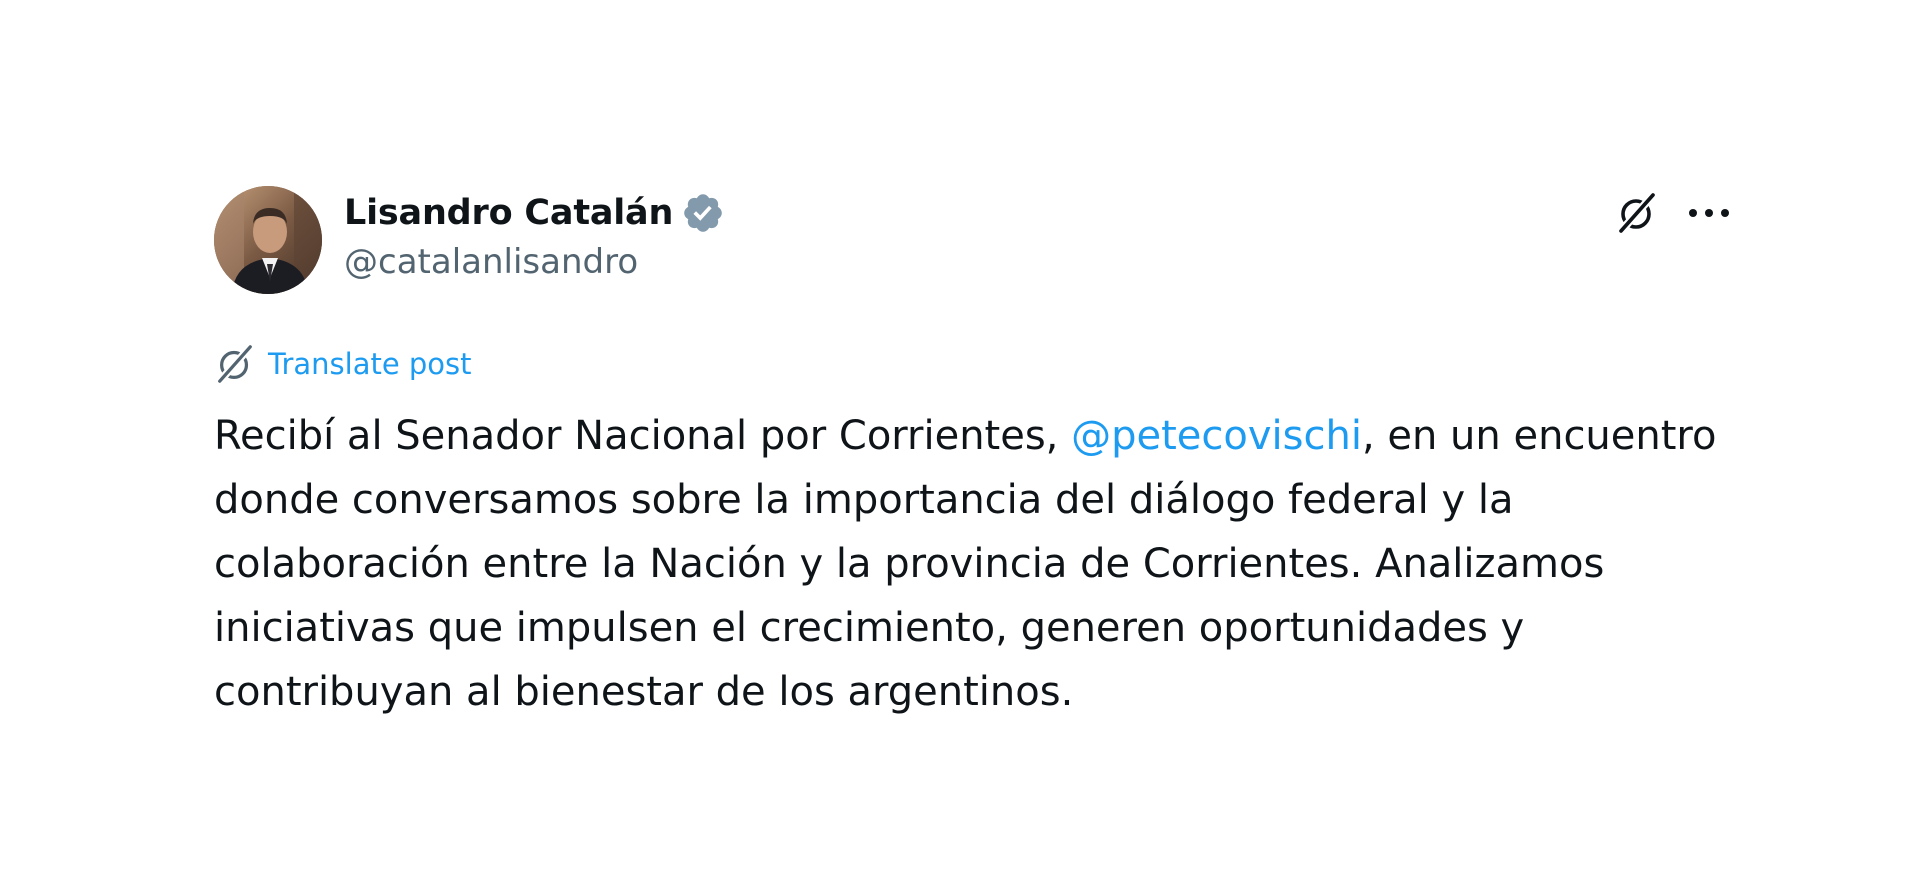  I want to click on avatar, so click(268, 240).